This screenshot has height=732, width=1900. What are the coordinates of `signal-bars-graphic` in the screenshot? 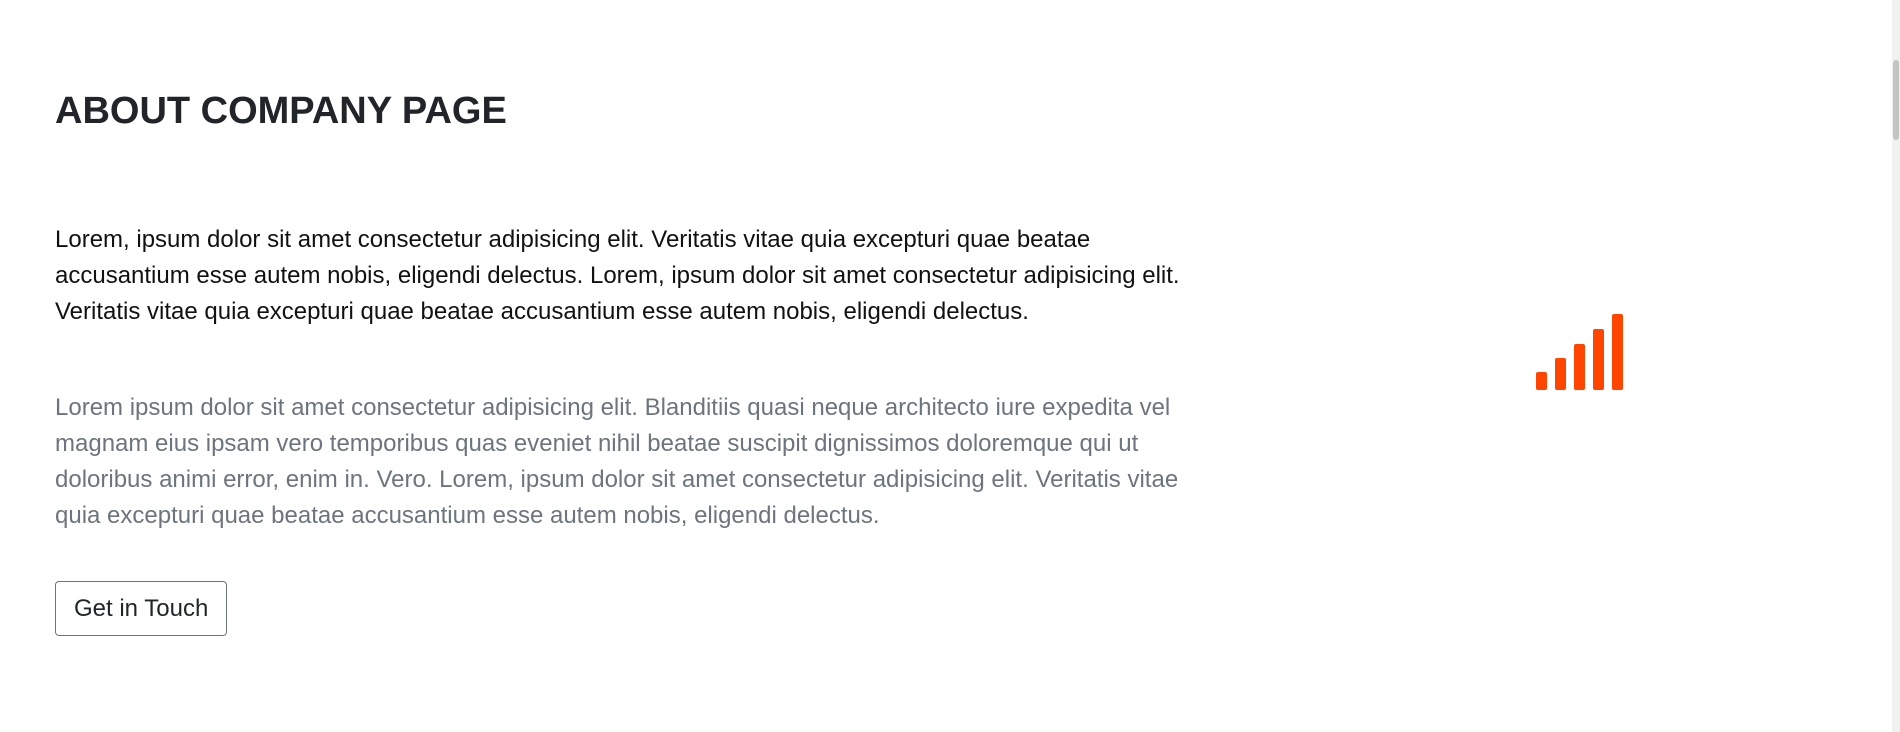 It's located at (1579, 352).